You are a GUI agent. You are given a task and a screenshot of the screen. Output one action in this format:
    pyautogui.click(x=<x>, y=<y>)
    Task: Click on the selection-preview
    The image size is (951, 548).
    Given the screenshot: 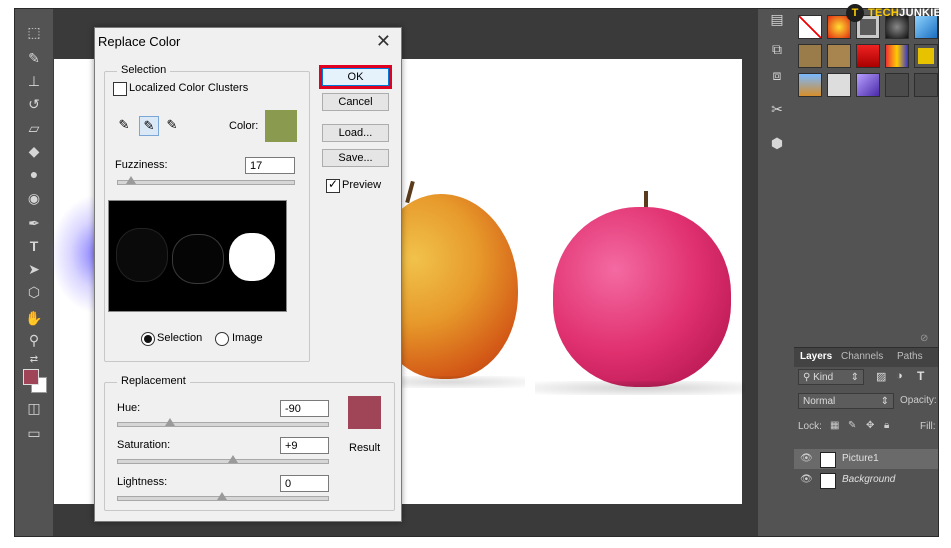 What is the action you would take?
    pyautogui.click(x=197, y=256)
    